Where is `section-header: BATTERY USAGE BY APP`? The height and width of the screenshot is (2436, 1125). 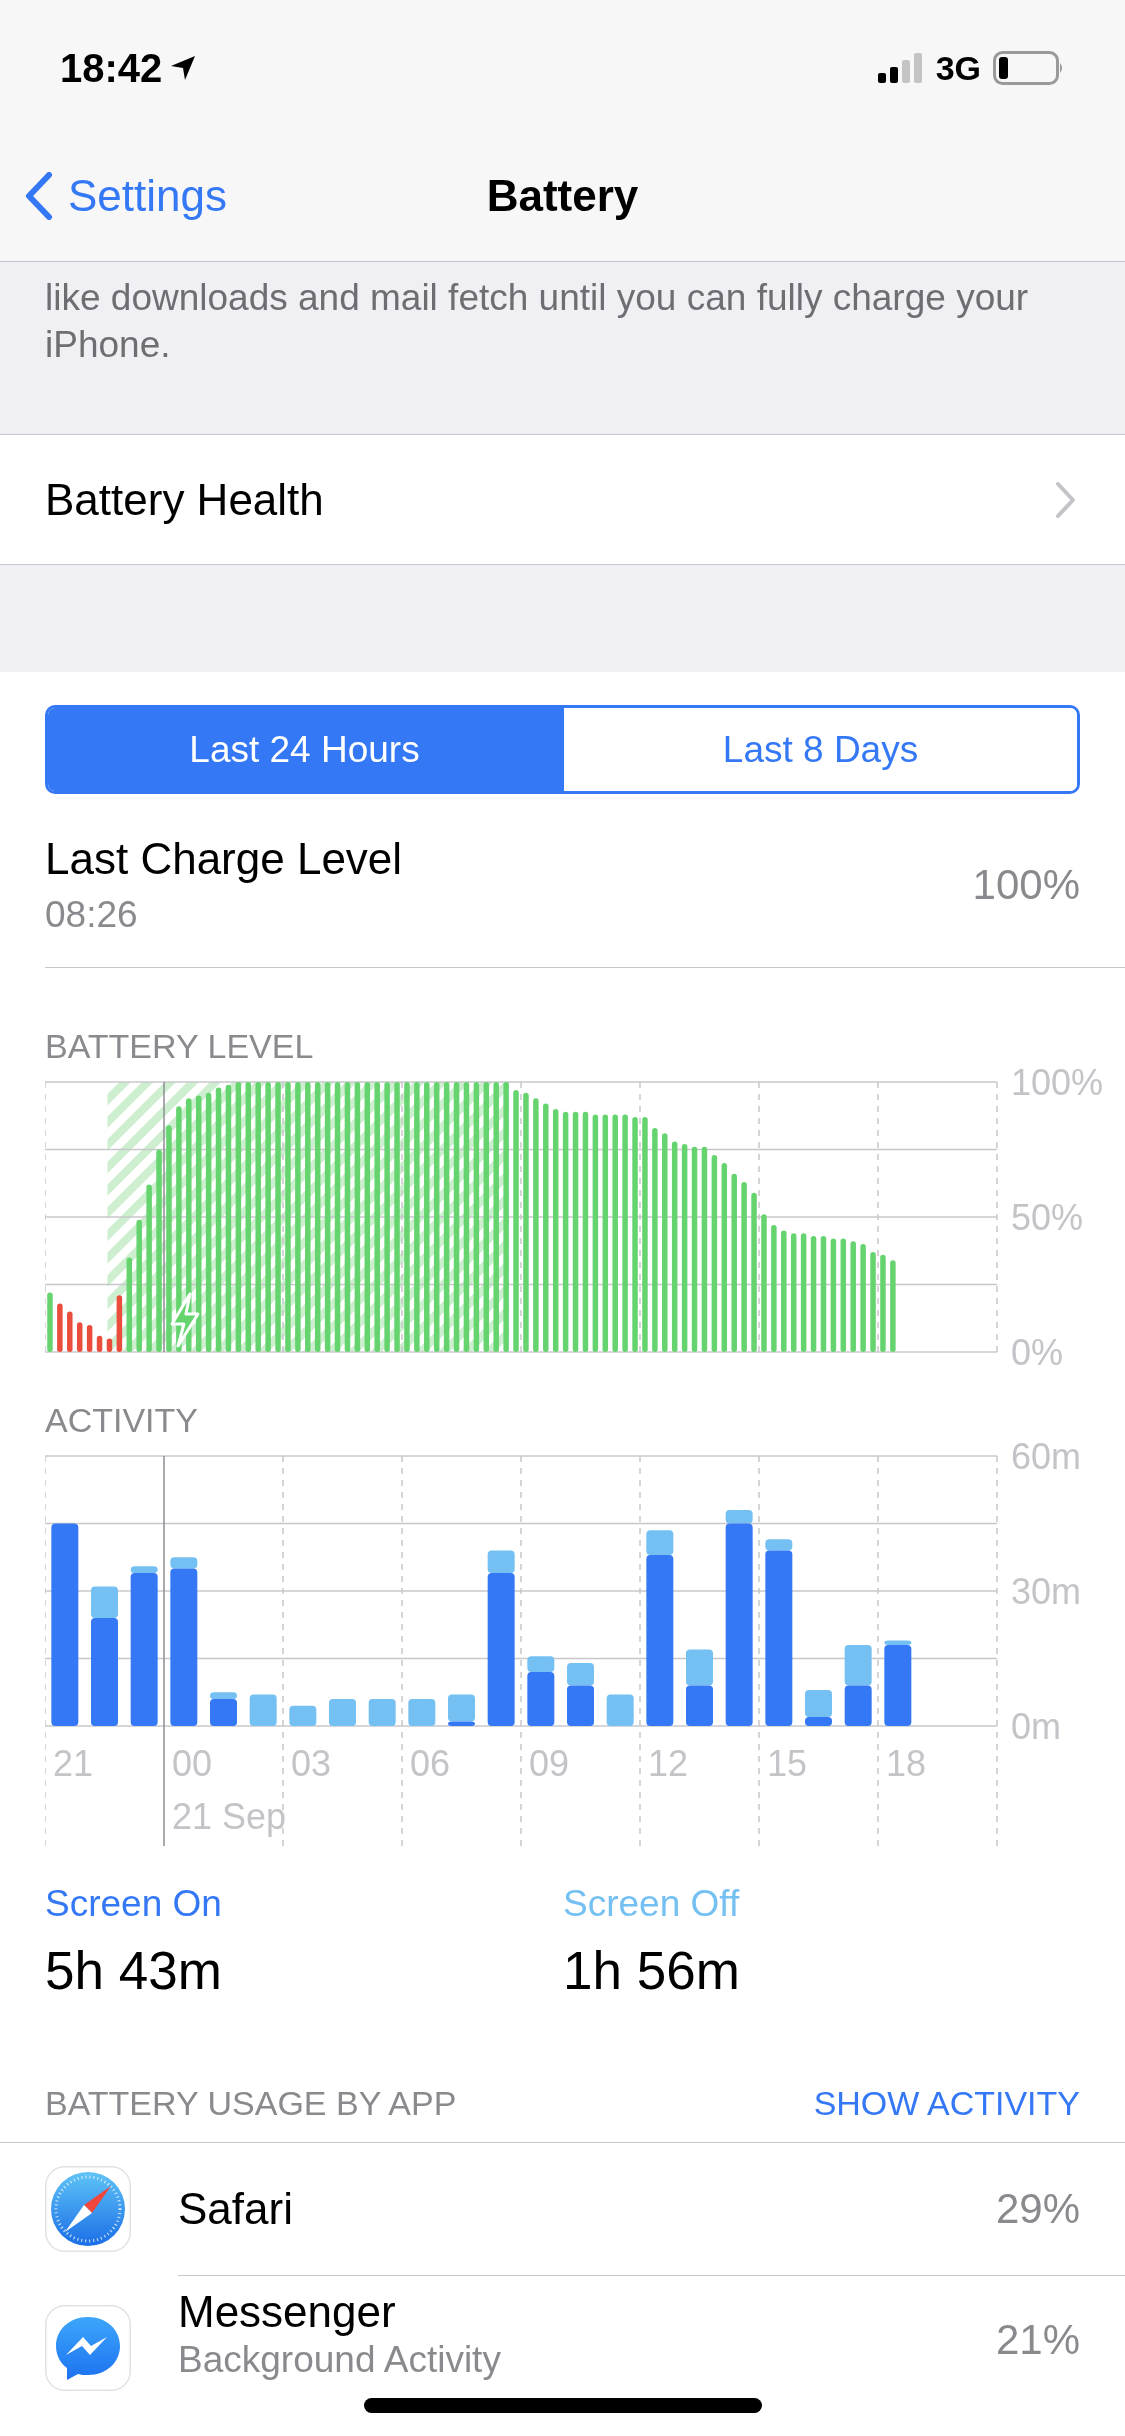 section-header: BATTERY USAGE BY APP is located at coordinates (251, 2103).